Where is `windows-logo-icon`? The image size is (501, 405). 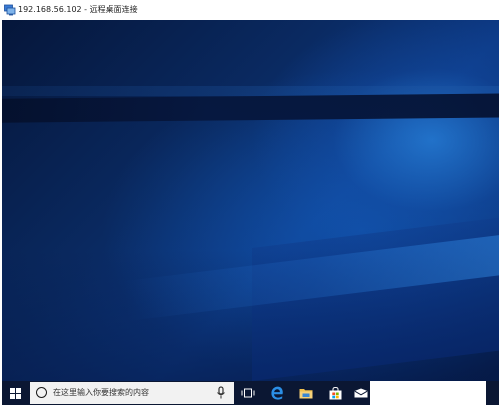
windows-logo-icon is located at coordinates (15, 393).